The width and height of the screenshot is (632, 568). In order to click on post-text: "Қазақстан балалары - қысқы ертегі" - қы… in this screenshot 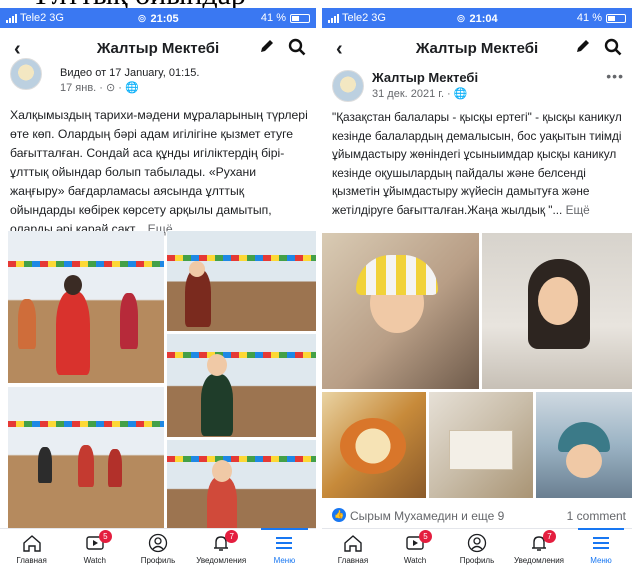, I will do `click(478, 163)`.